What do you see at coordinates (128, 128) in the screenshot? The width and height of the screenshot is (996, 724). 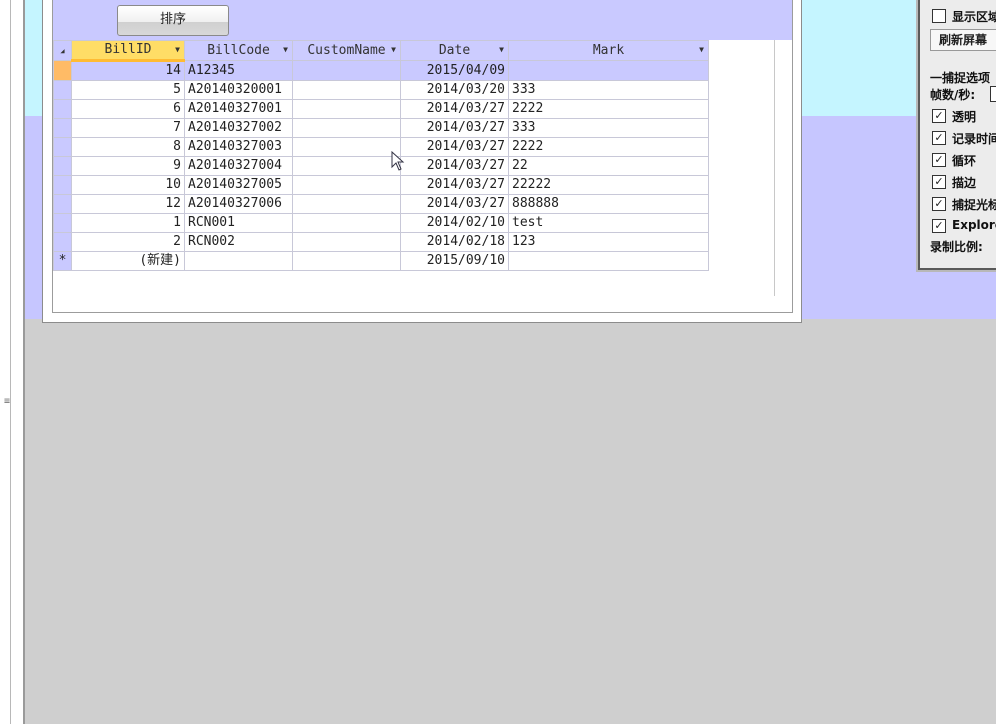 I see `cell-billid: 7` at bounding box center [128, 128].